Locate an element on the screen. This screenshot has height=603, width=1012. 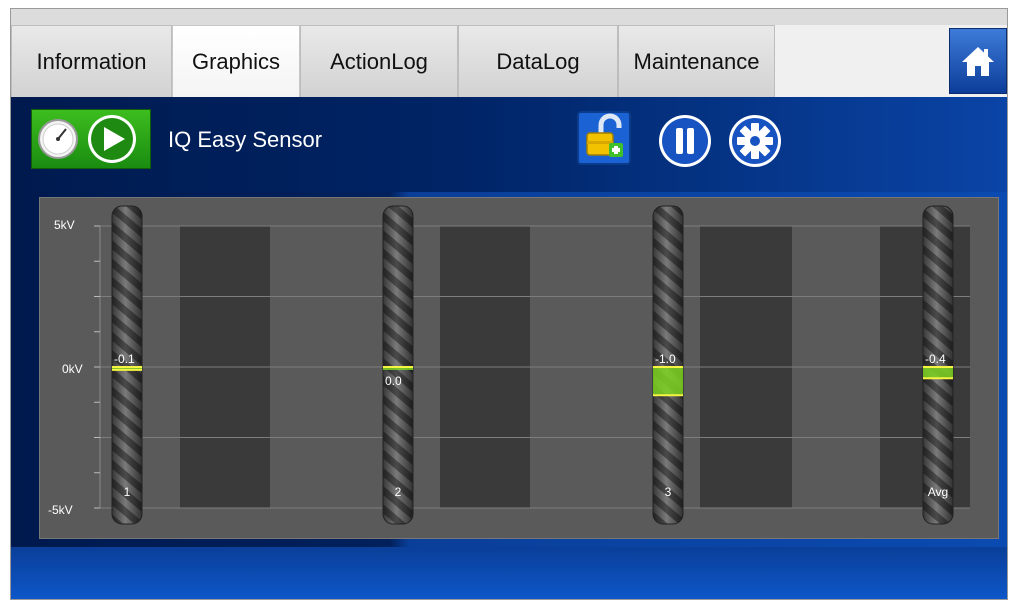
tab-label: Maintenance is located at coordinates (696, 61).